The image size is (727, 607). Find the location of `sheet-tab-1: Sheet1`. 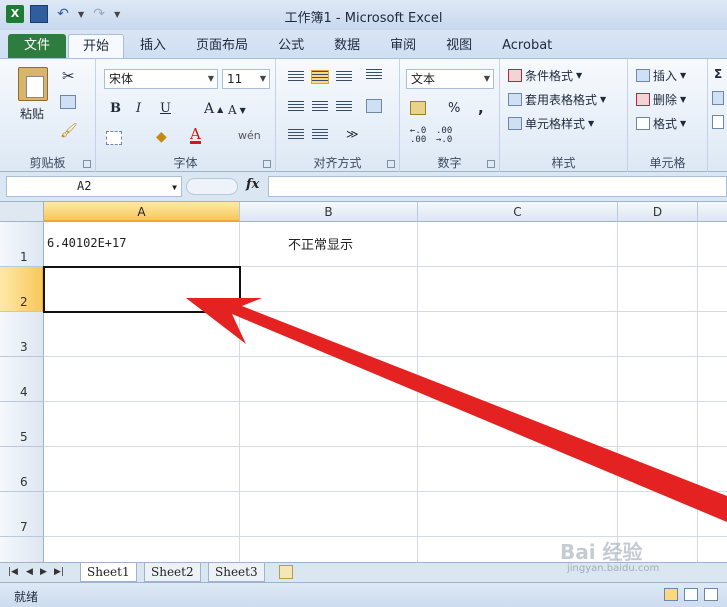

sheet-tab-1: Sheet1 is located at coordinates (108, 572).